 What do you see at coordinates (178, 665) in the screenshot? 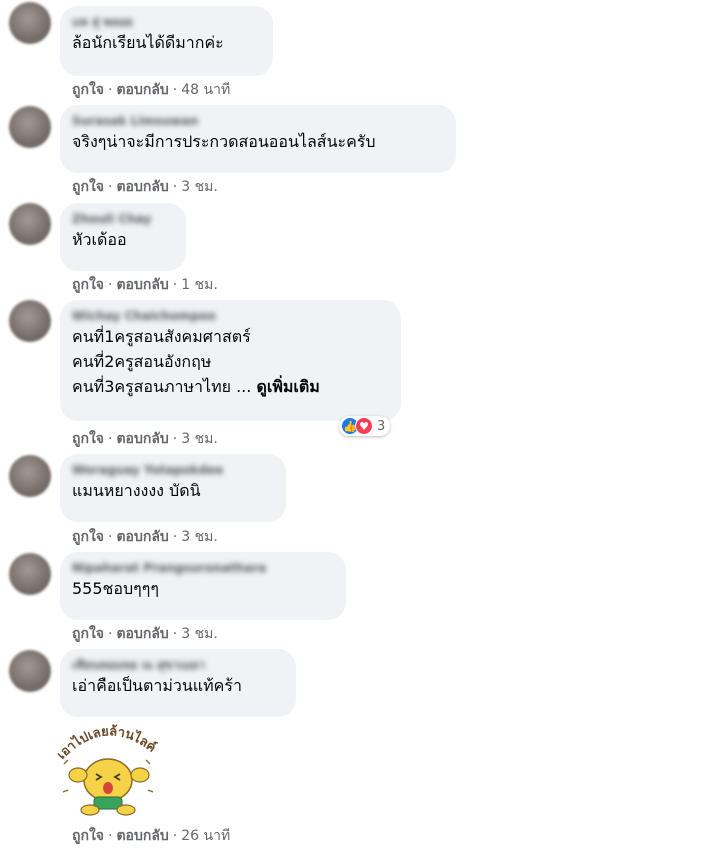
I see `comment-author: เทียนหอมหอ ณ สุขาเมยา` at bounding box center [178, 665].